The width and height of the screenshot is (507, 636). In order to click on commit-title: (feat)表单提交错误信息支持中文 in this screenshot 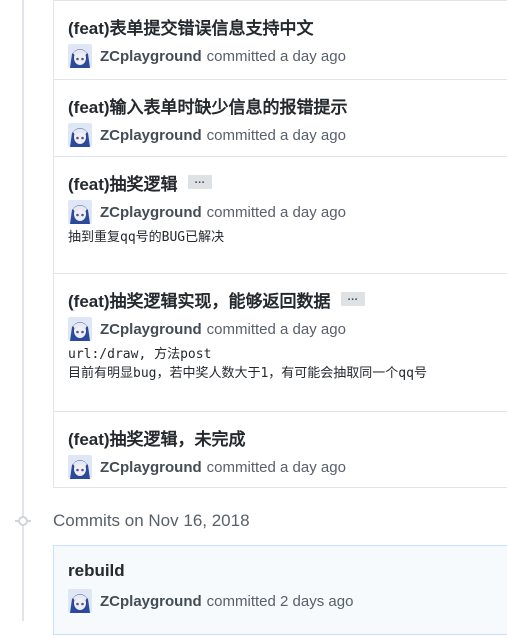, I will do `click(191, 26)`.